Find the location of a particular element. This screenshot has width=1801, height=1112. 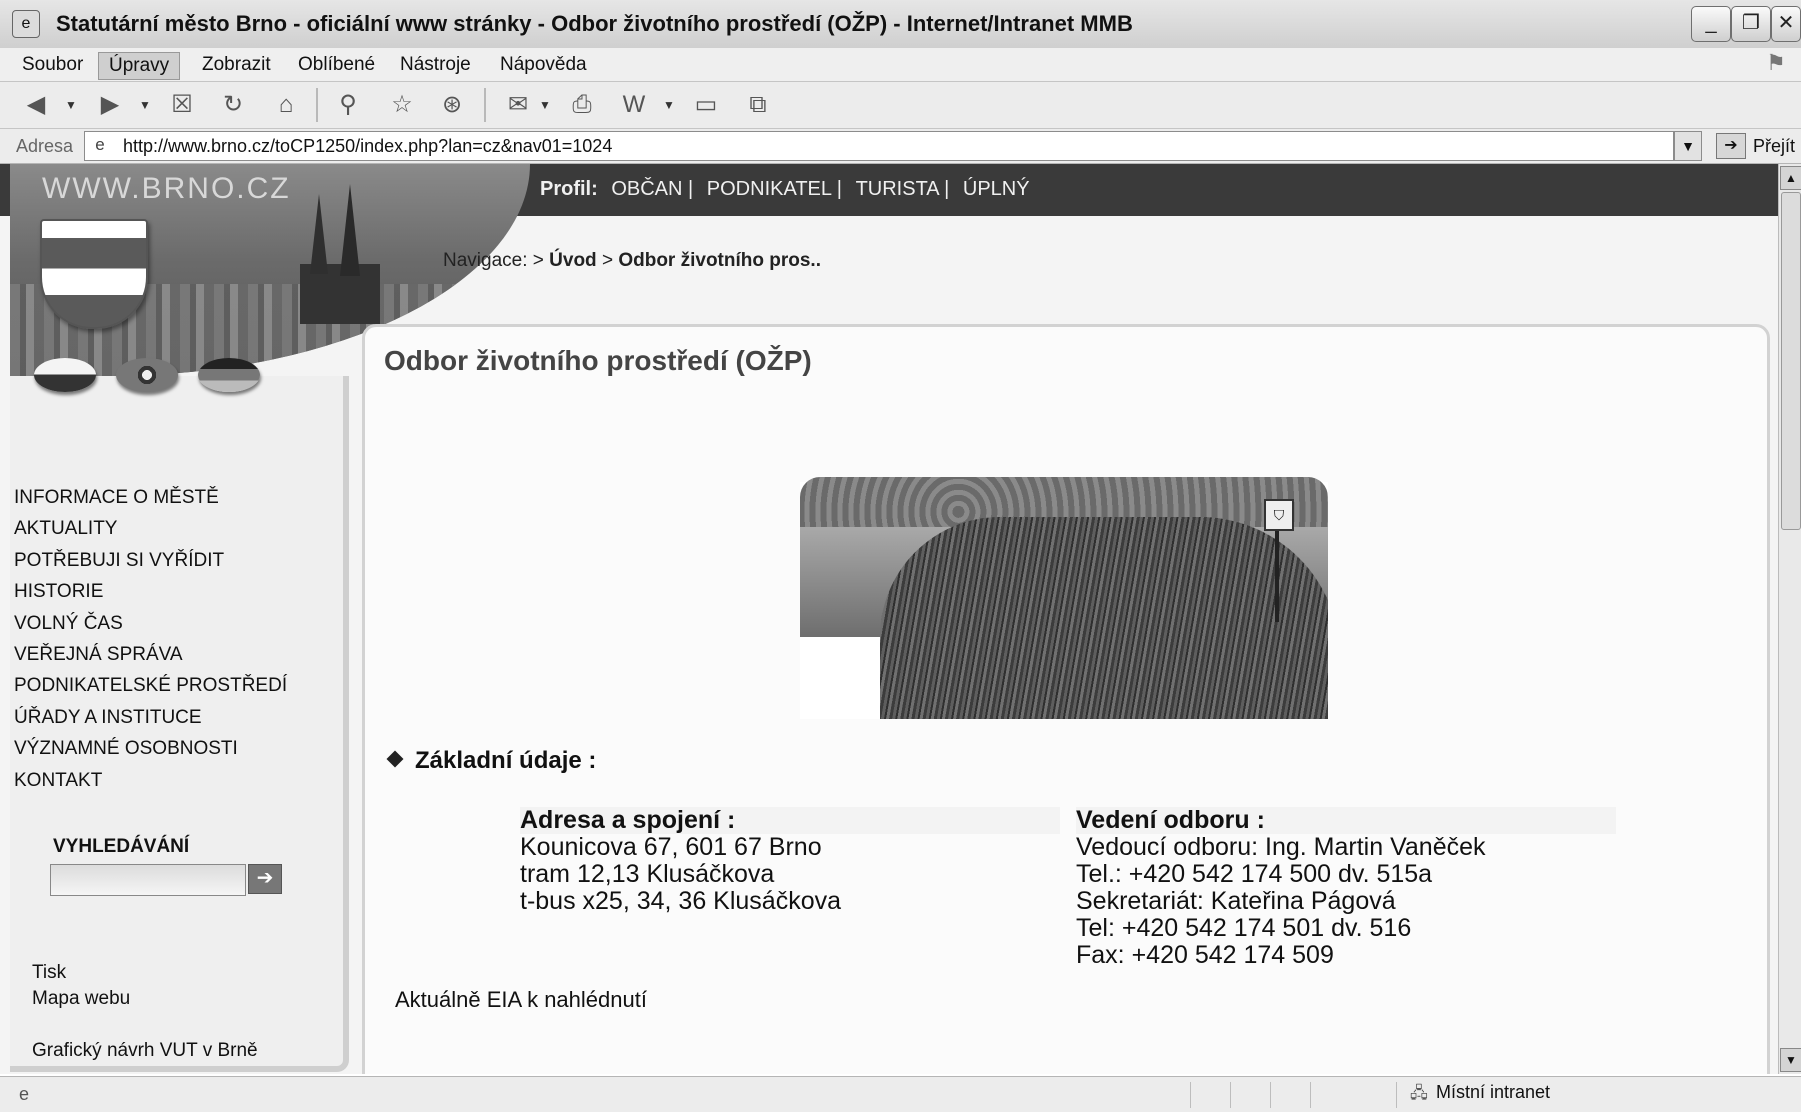

german-flag-icon is located at coordinates (229, 375).